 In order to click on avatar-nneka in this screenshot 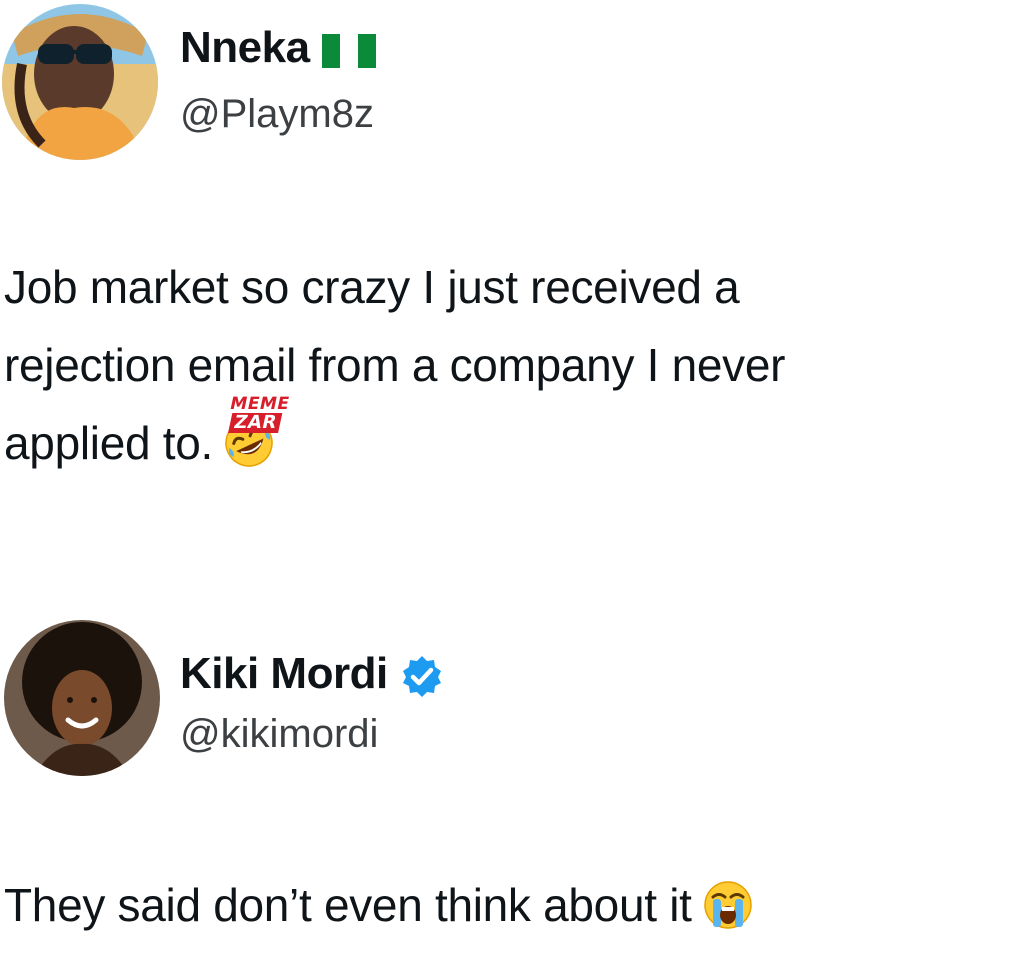, I will do `click(80, 82)`.